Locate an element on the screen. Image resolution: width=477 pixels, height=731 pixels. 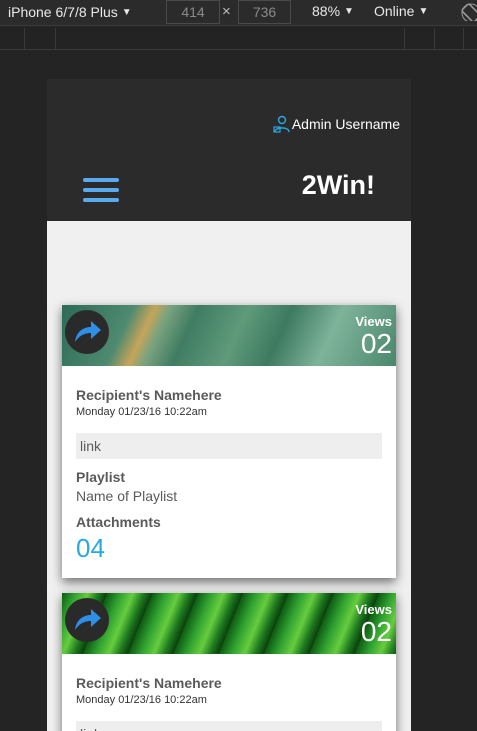
menu-icon is located at coordinates (101, 190).